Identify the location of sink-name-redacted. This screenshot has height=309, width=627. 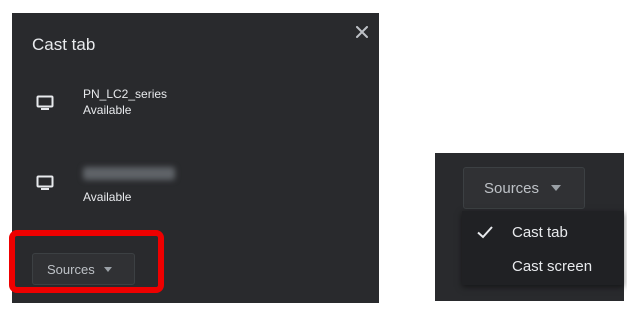
(129, 173).